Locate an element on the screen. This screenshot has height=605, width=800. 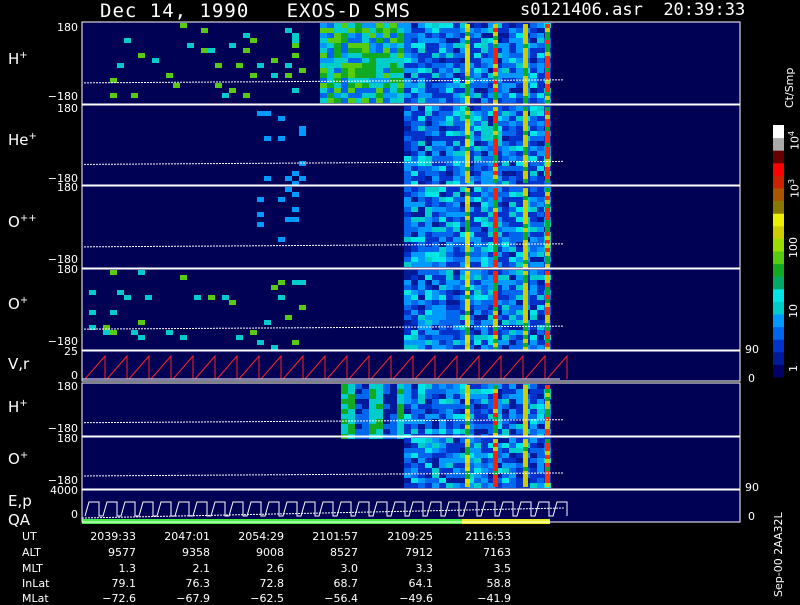
panel-label-o-plus-1: O+ is located at coordinates (18, 304).